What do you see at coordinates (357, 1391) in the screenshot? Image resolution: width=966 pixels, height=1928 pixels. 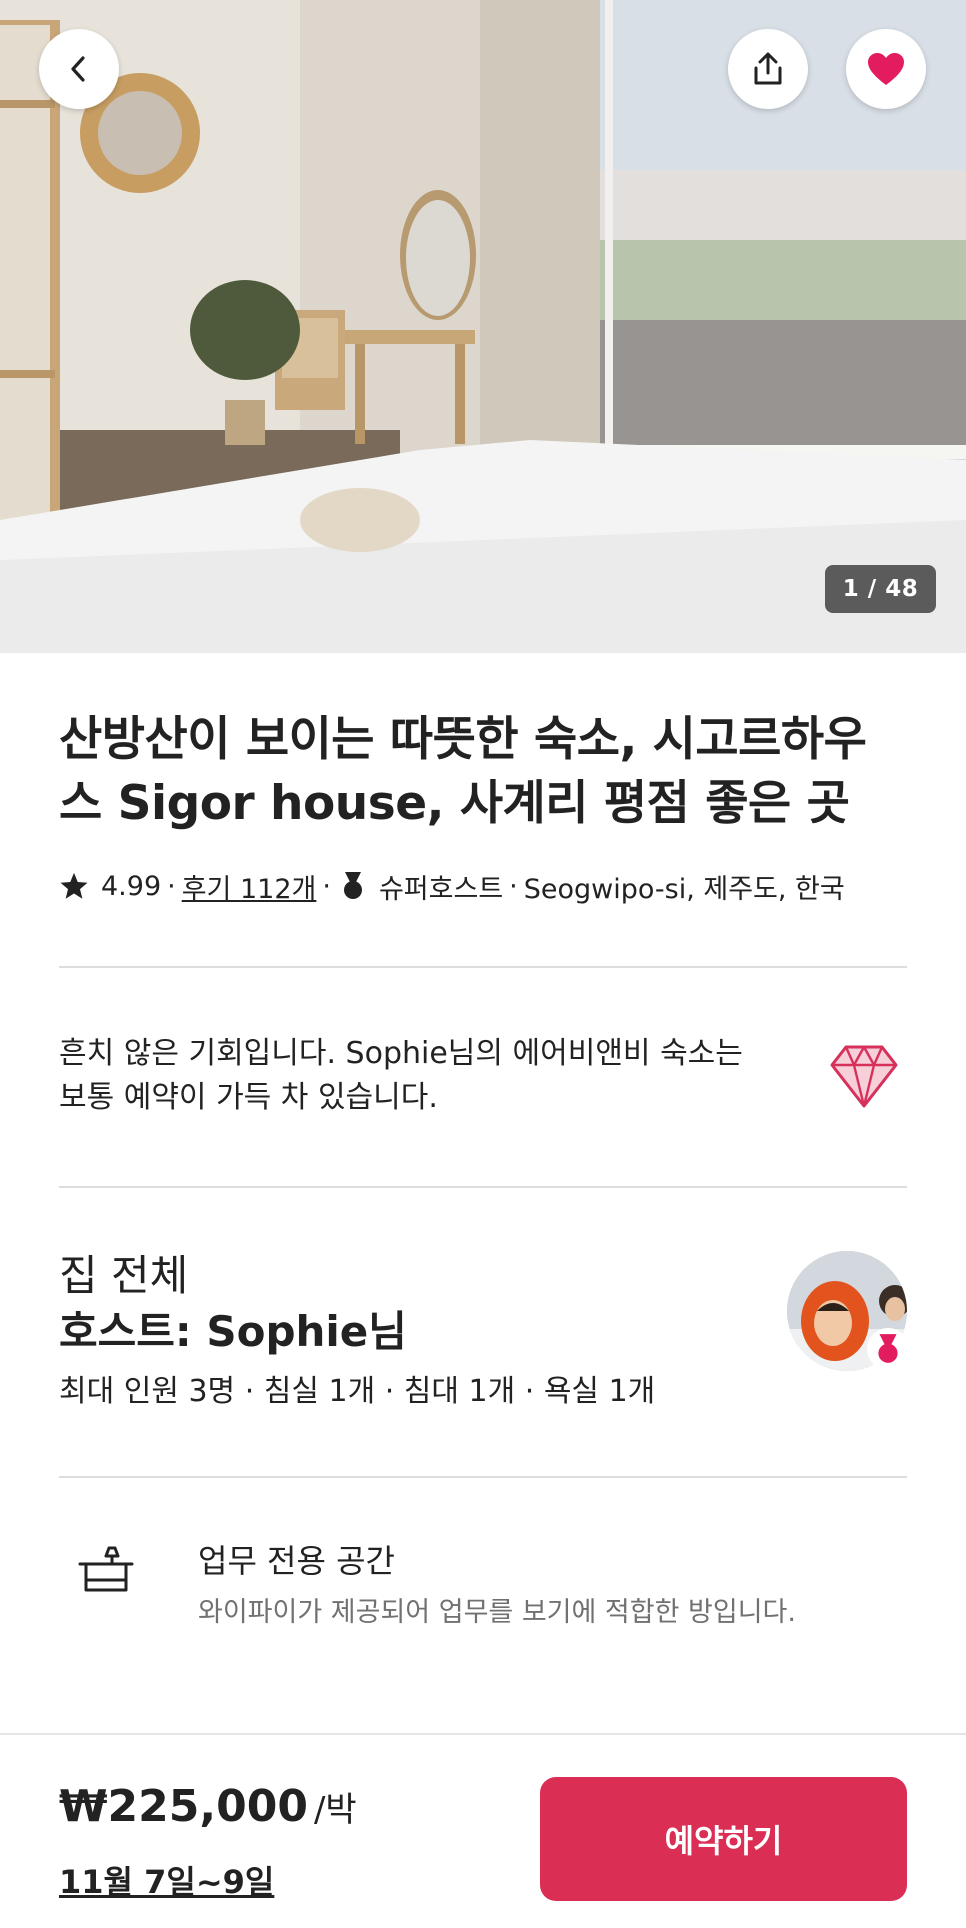 I see `capacity-info: 최대 인원 3명 · 침실 1개 · 침대 1개 · 욕실 1개` at bounding box center [357, 1391].